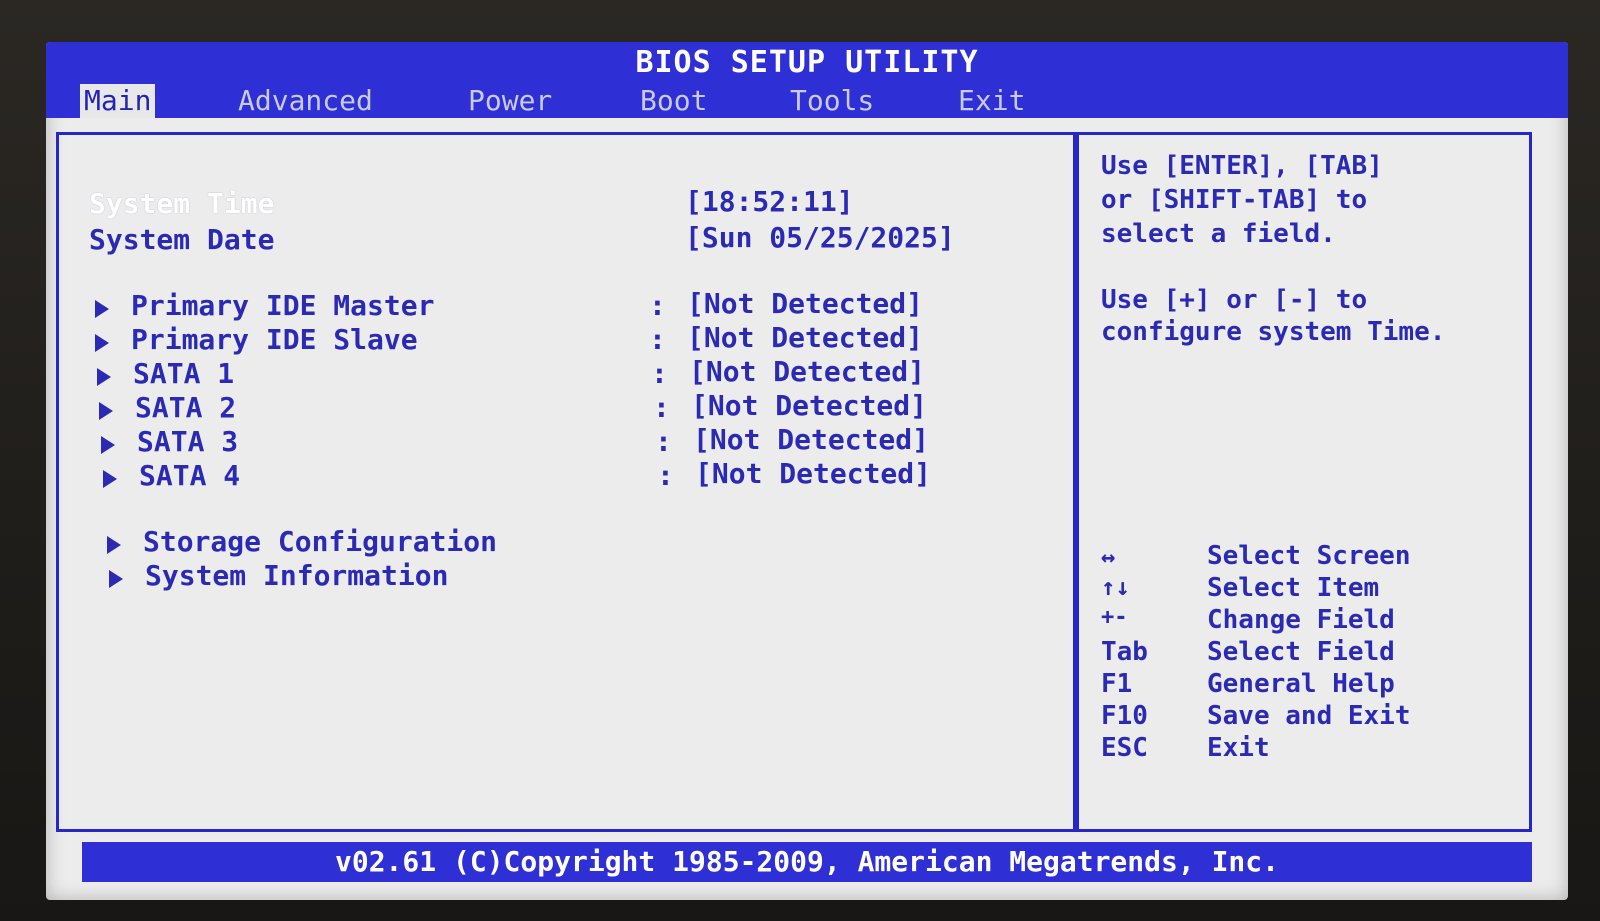 This screenshot has width=1600, height=921. What do you see at coordinates (1238, 748) in the screenshot?
I see `key-desc: Exit` at bounding box center [1238, 748].